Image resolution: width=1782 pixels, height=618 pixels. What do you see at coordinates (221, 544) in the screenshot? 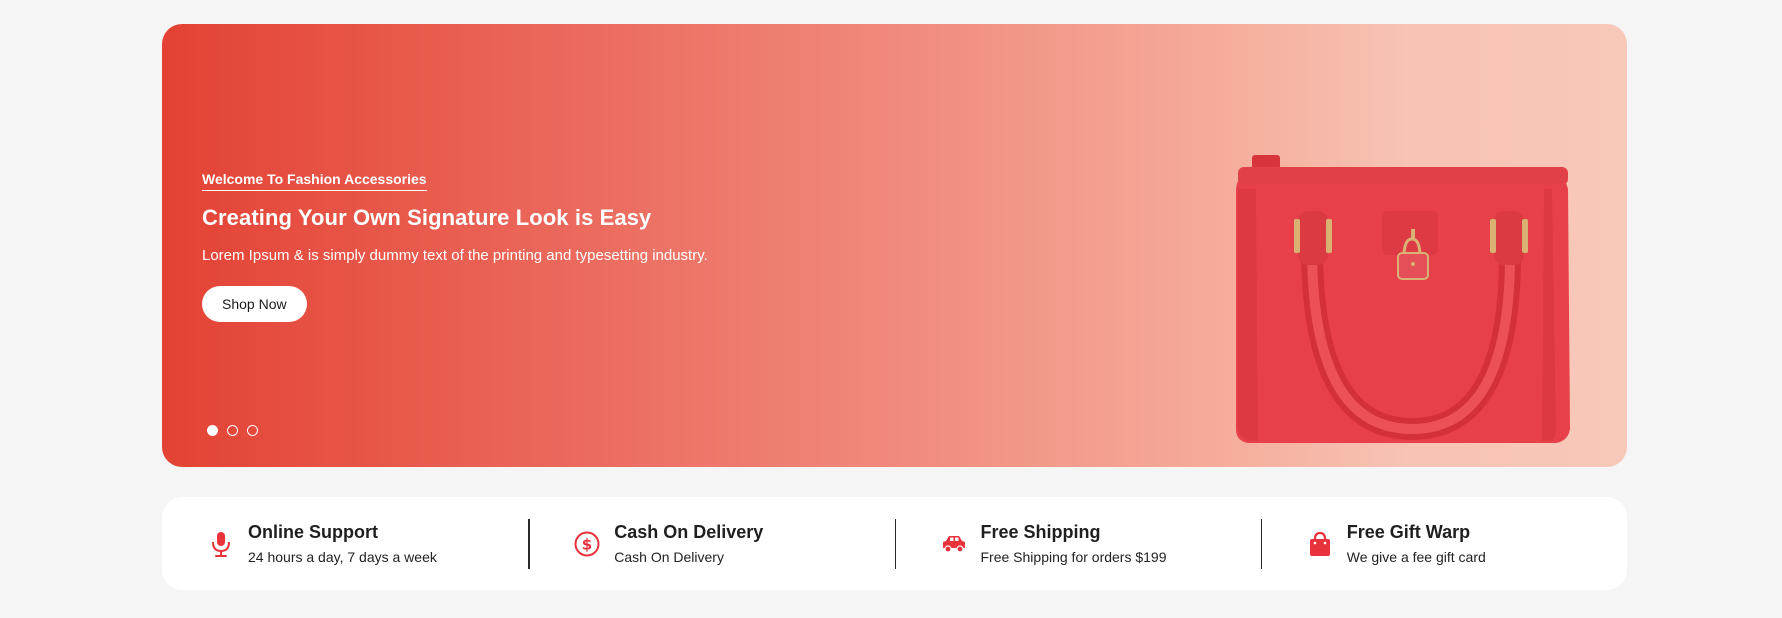
I see `microphone-icon` at bounding box center [221, 544].